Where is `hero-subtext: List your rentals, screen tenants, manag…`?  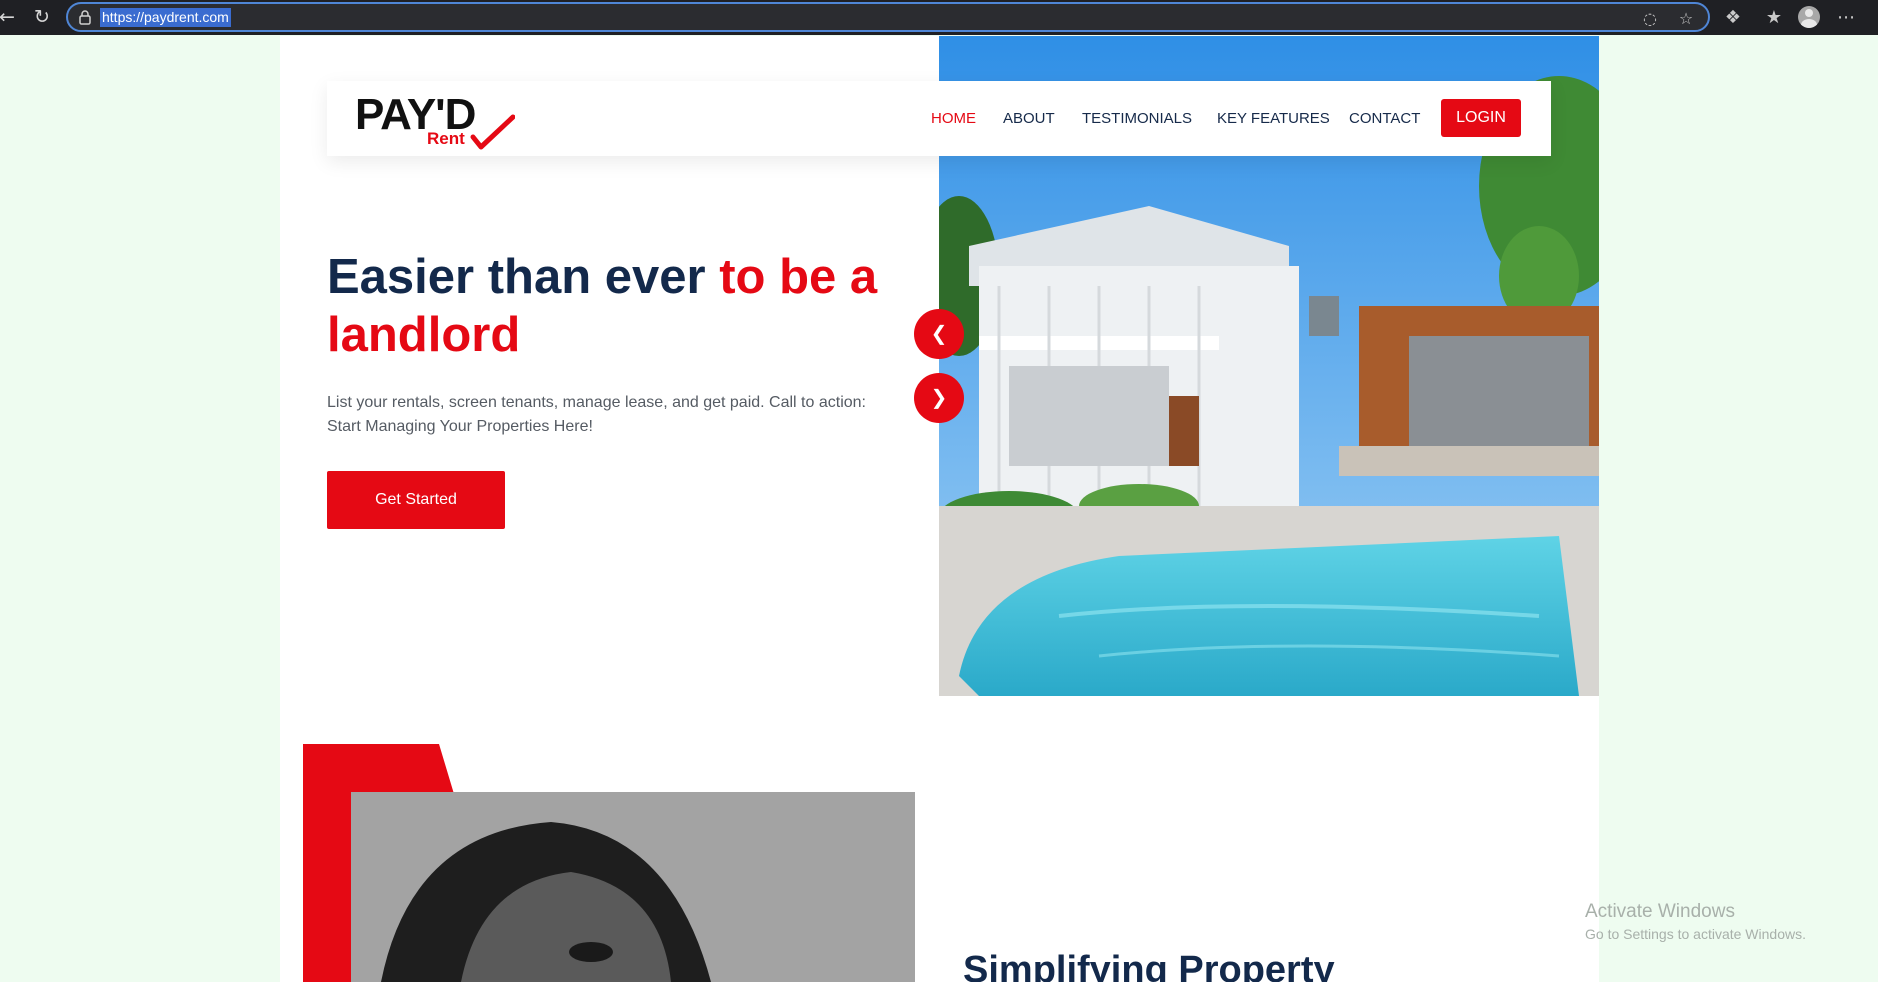
hero-subtext: List your rentals, screen tenants, manag… is located at coordinates (596, 414).